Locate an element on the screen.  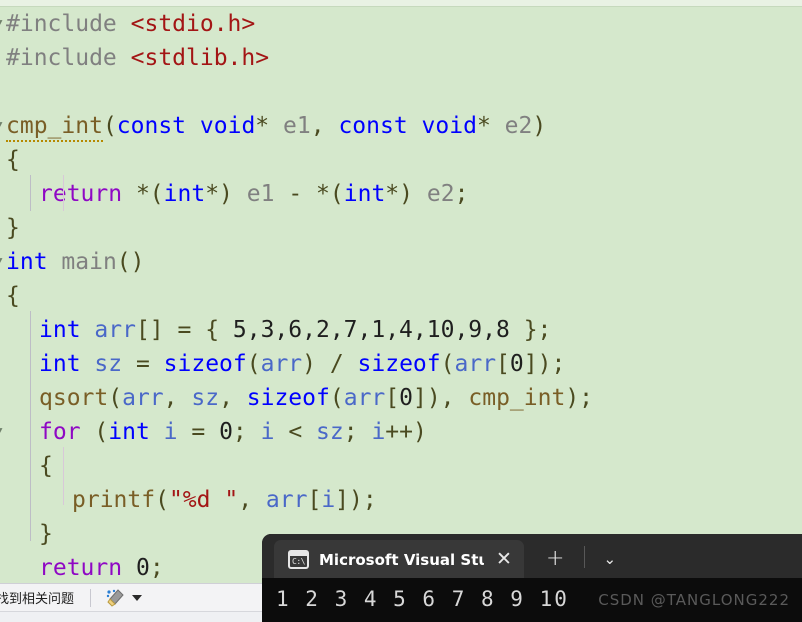
code-line: ▾for (int i = 0; i < sz; i++) is located at coordinates (401, 432).